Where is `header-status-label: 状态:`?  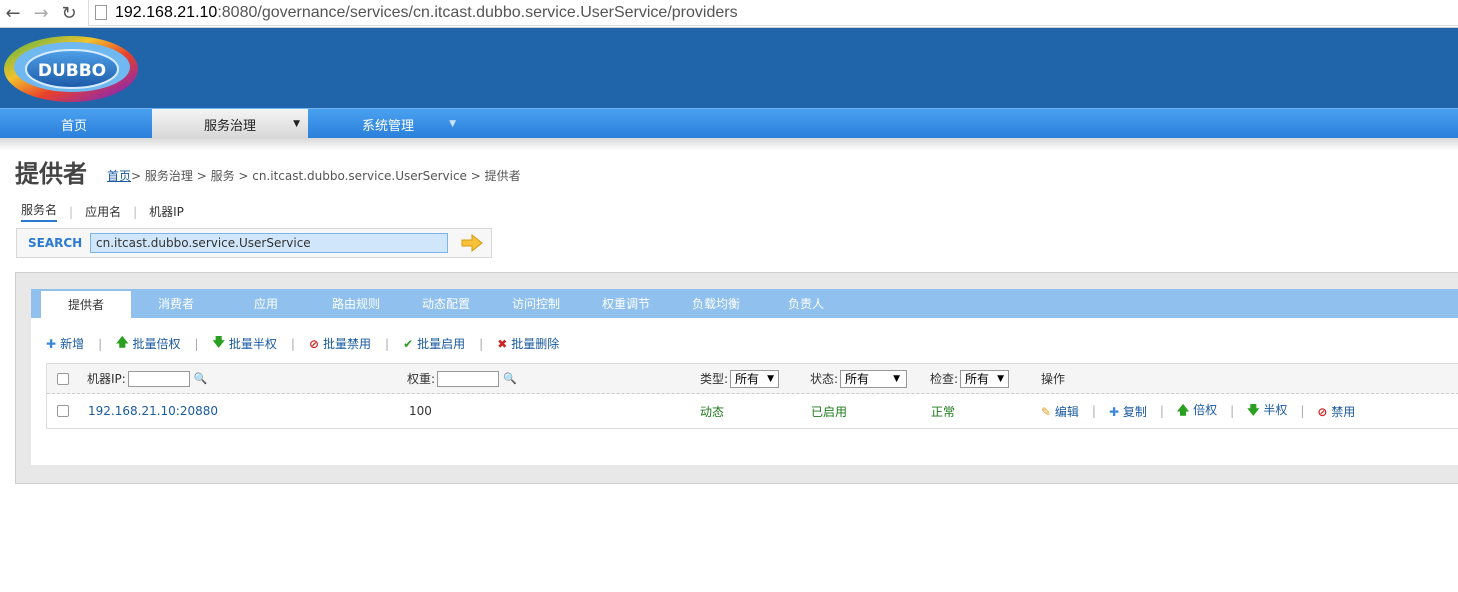
header-status-label: 状态: is located at coordinates (824, 379).